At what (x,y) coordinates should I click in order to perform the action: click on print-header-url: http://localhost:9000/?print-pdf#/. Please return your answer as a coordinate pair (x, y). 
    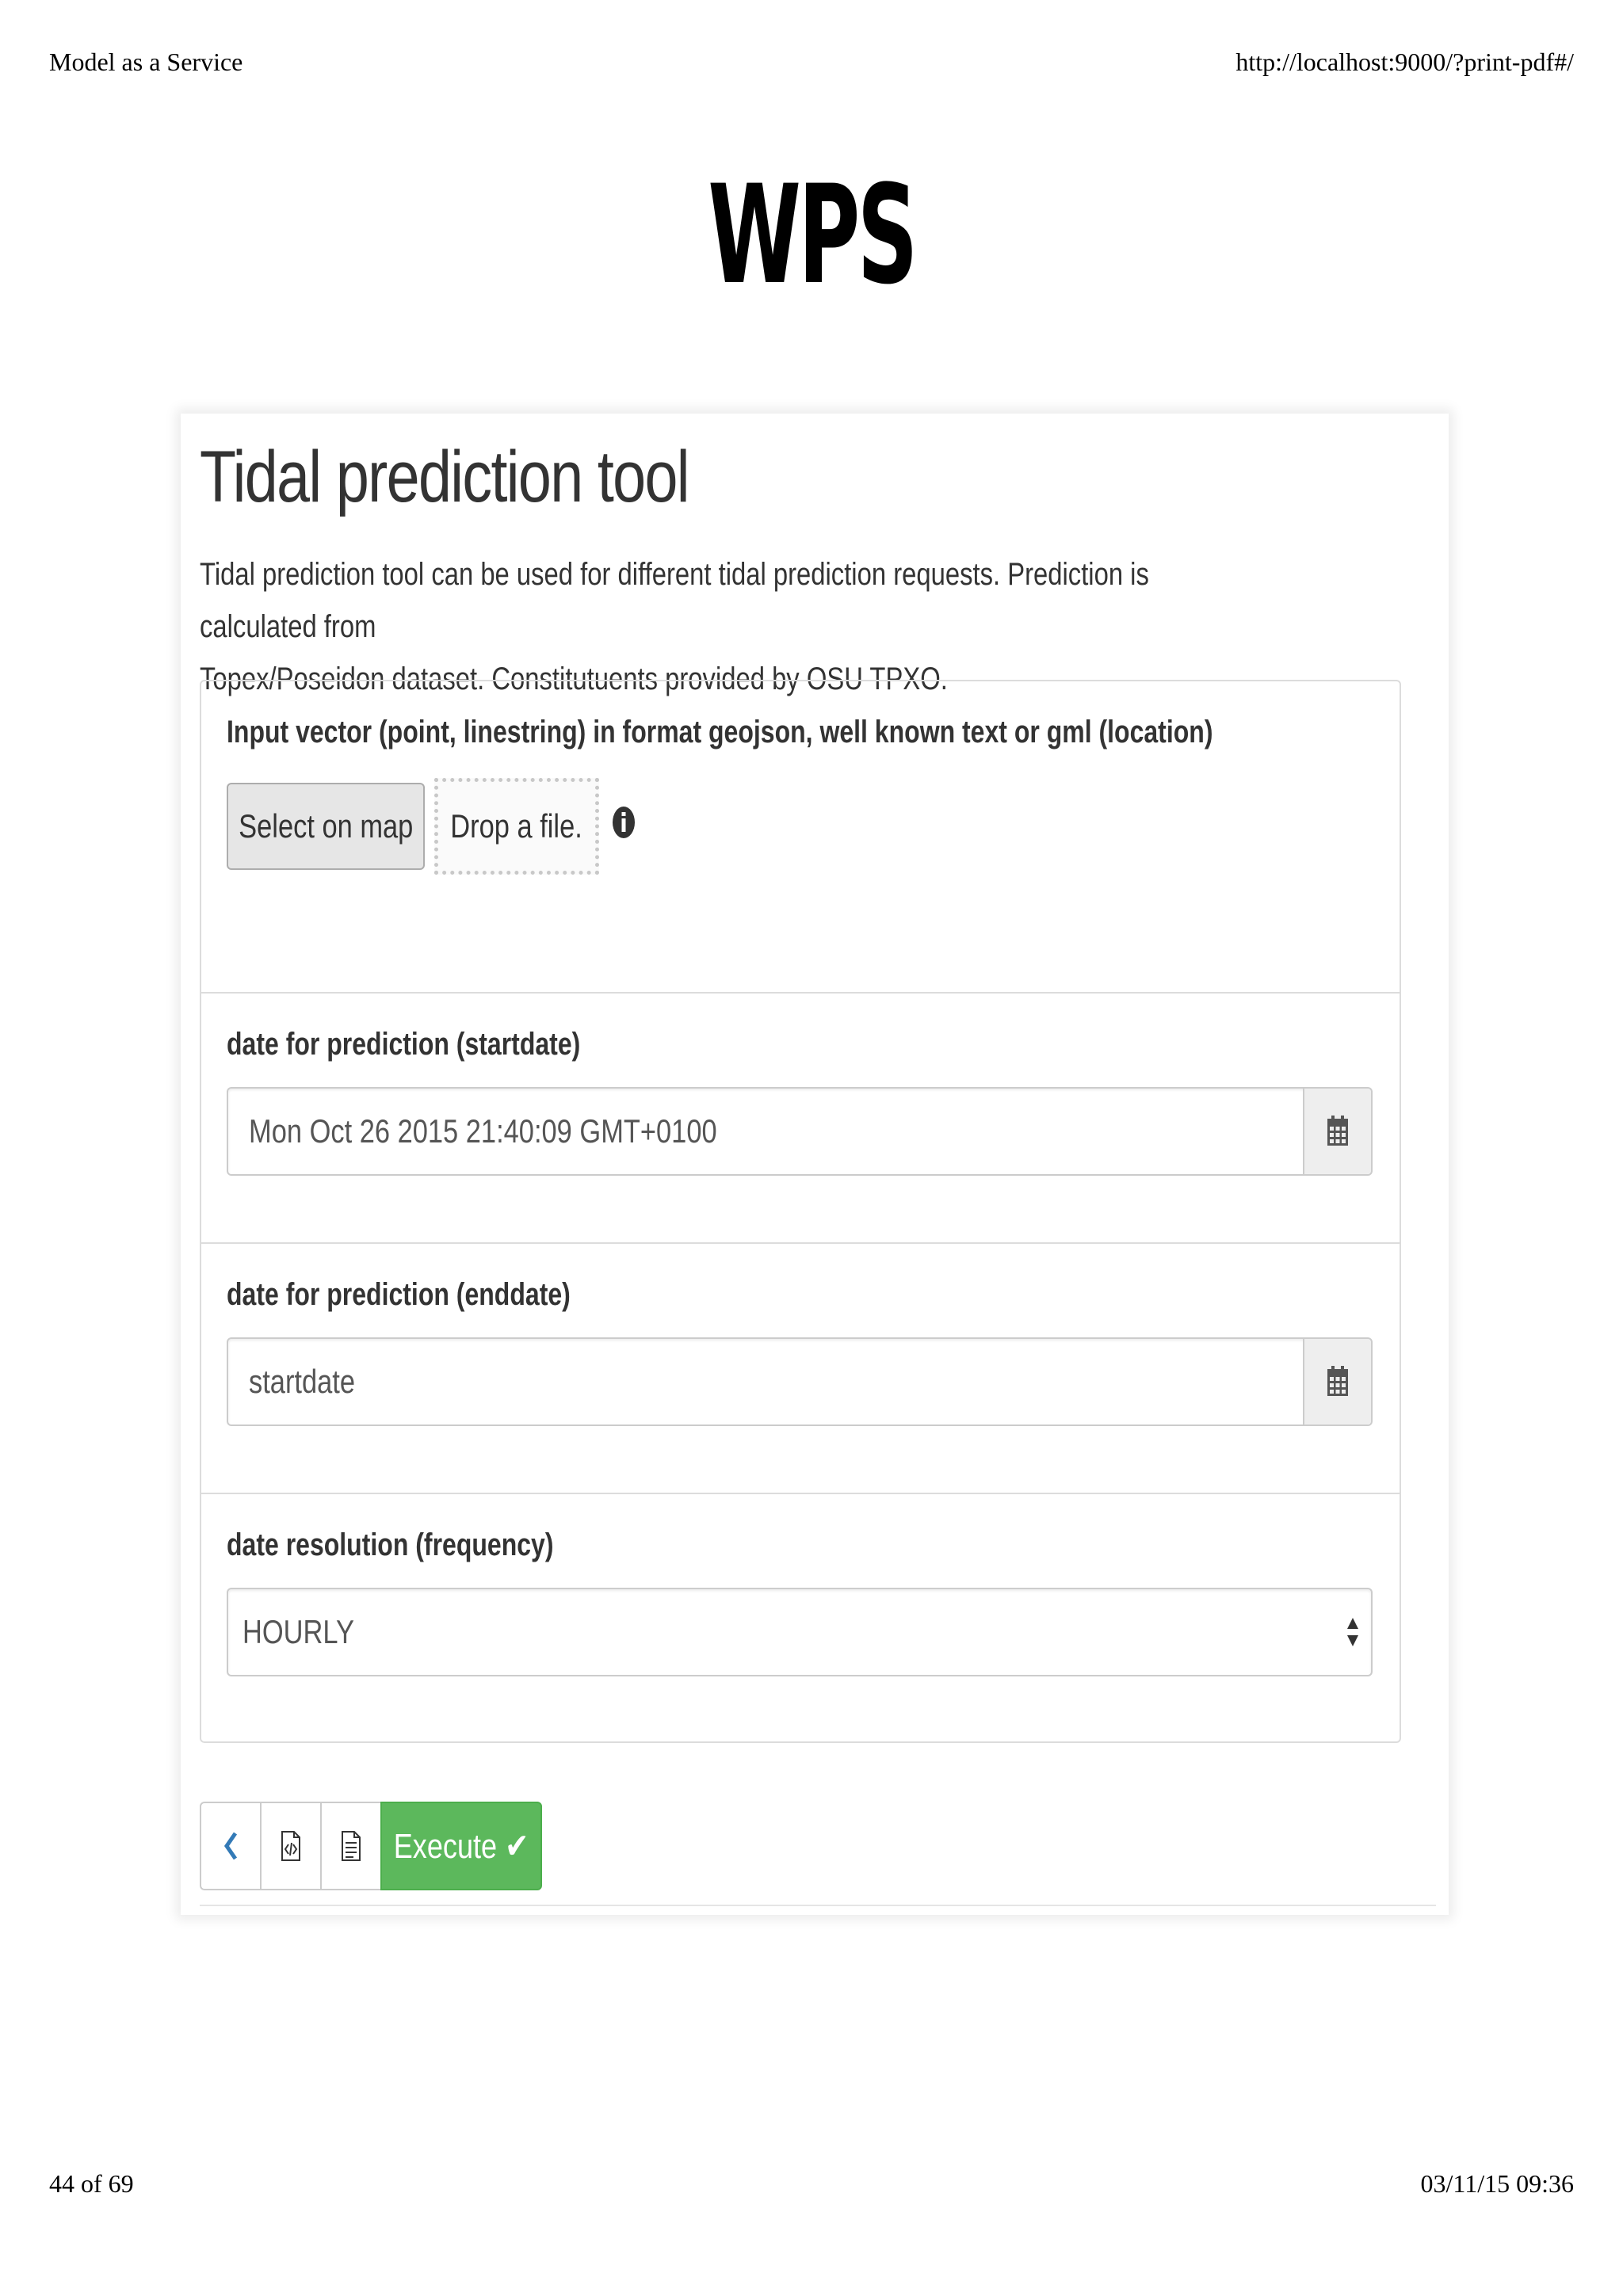
    Looking at the image, I should click on (1404, 62).